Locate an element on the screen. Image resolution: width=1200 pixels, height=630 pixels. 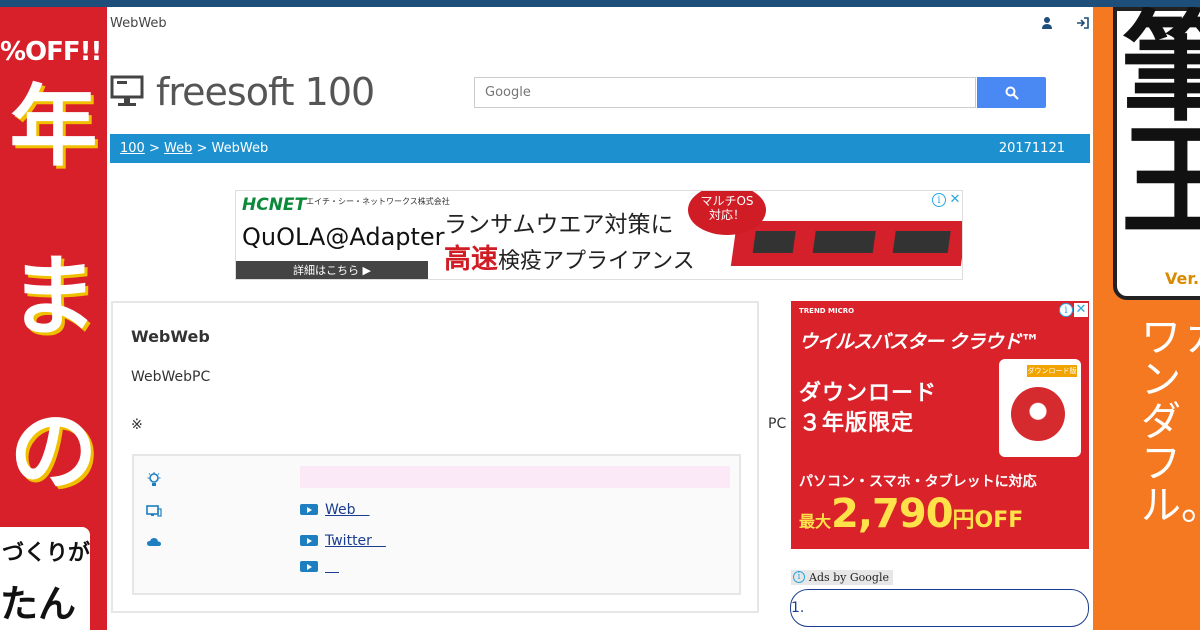
search-input is located at coordinates (725, 92).